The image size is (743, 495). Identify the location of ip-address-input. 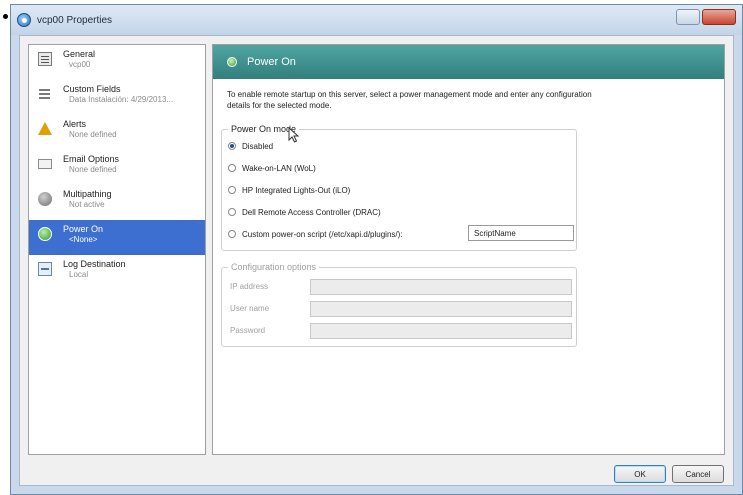
(441, 287).